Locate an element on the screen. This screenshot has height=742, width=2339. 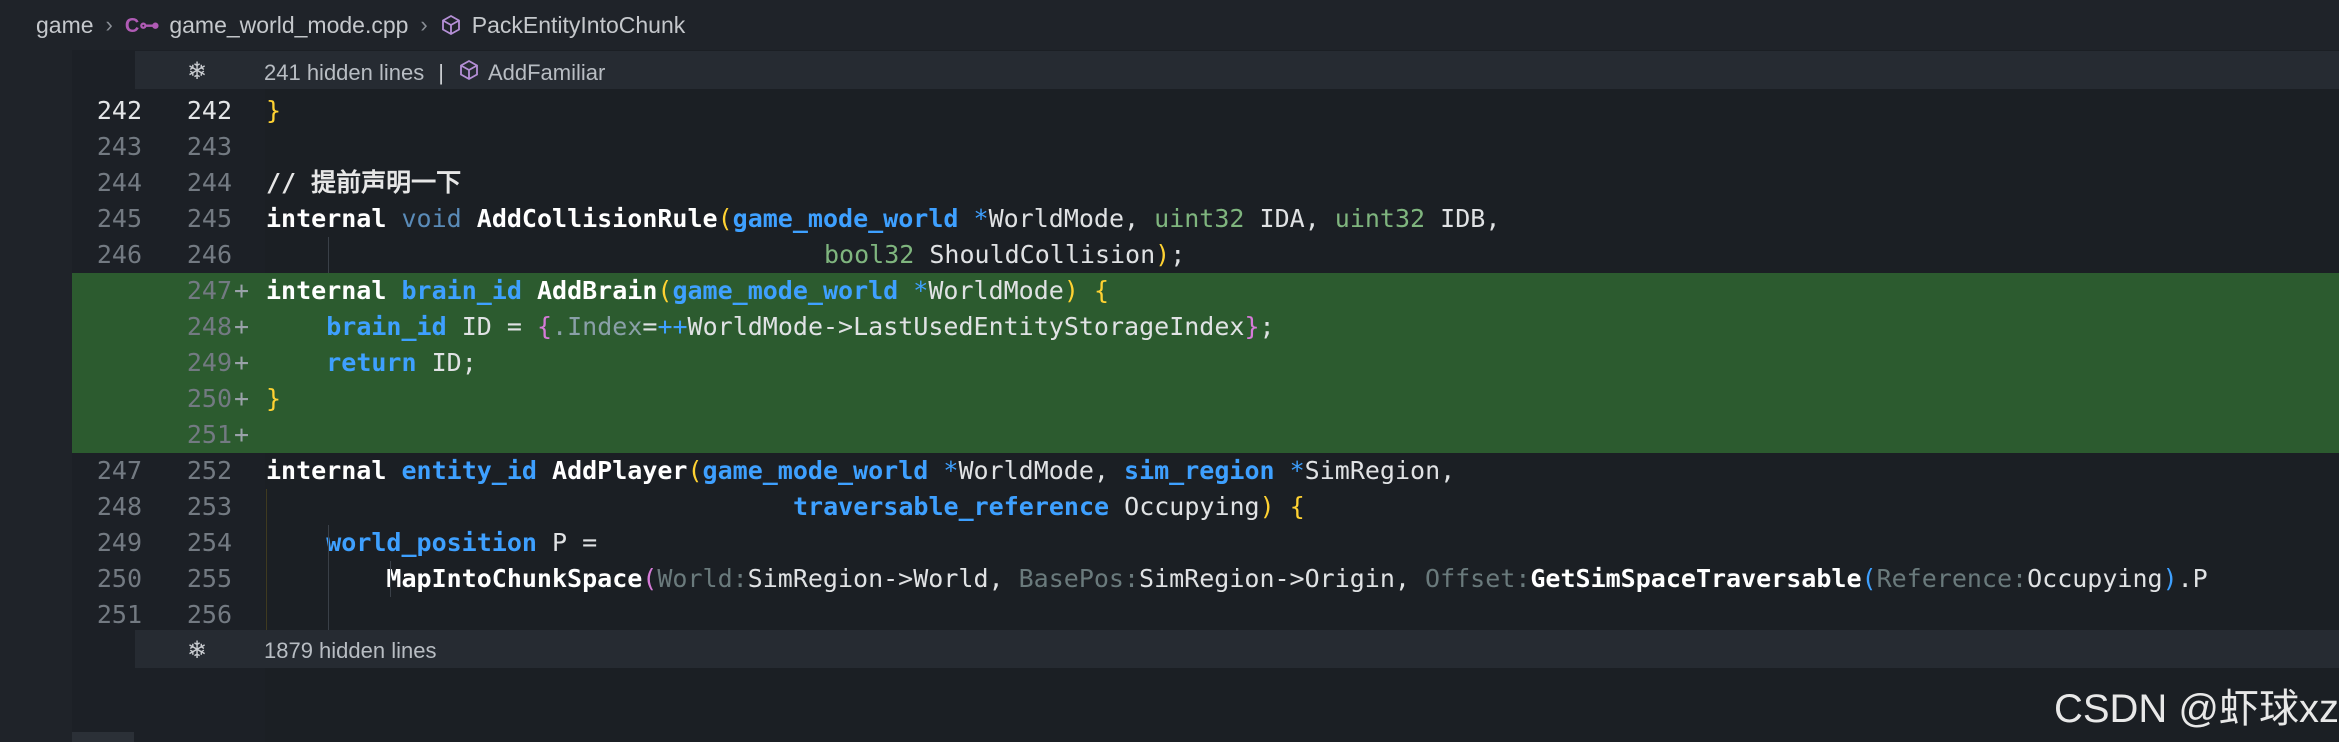
new-line-number: 252 is located at coordinates (209, 470).